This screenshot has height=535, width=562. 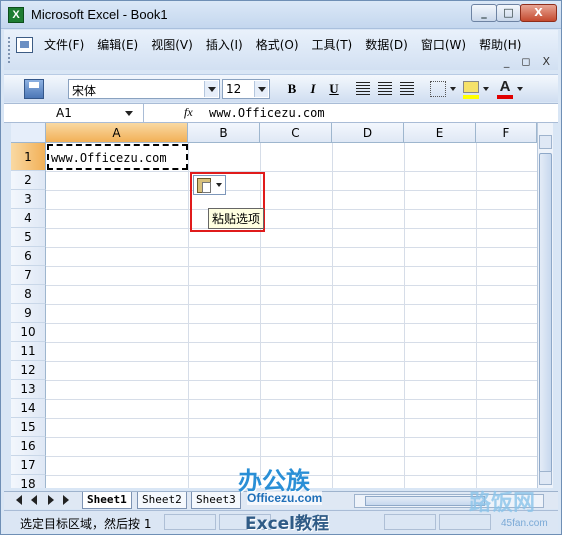 What do you see at coordinates (162, 500) in the screenshot?
I see `sheet-tab-2: Sheet2` at bounding box center [162, 500].